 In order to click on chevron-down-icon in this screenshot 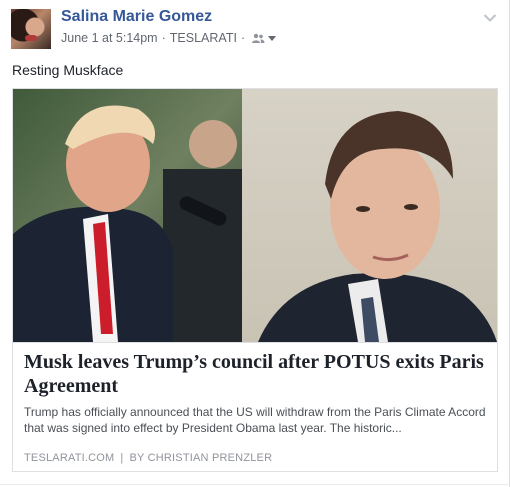, I will do `click(490, 16)`.